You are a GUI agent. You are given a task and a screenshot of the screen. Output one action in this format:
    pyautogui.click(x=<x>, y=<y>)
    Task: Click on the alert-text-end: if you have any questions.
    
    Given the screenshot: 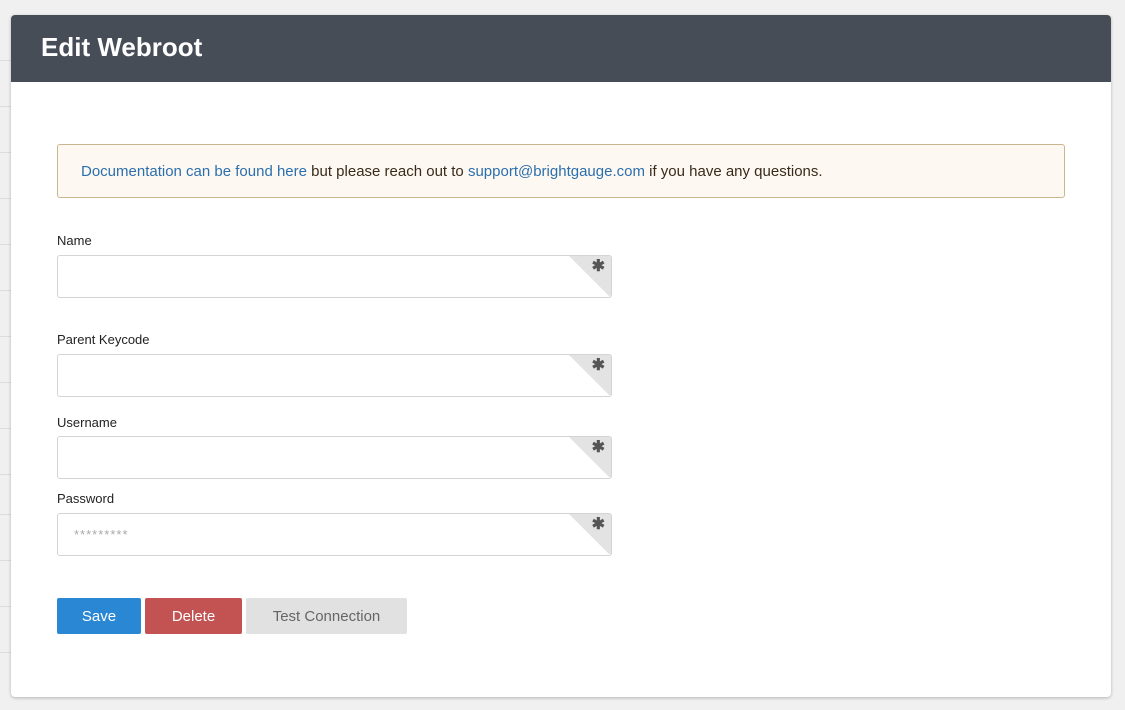 What is the action you would take?
    pyautogui.click(x=733, y=171)
    